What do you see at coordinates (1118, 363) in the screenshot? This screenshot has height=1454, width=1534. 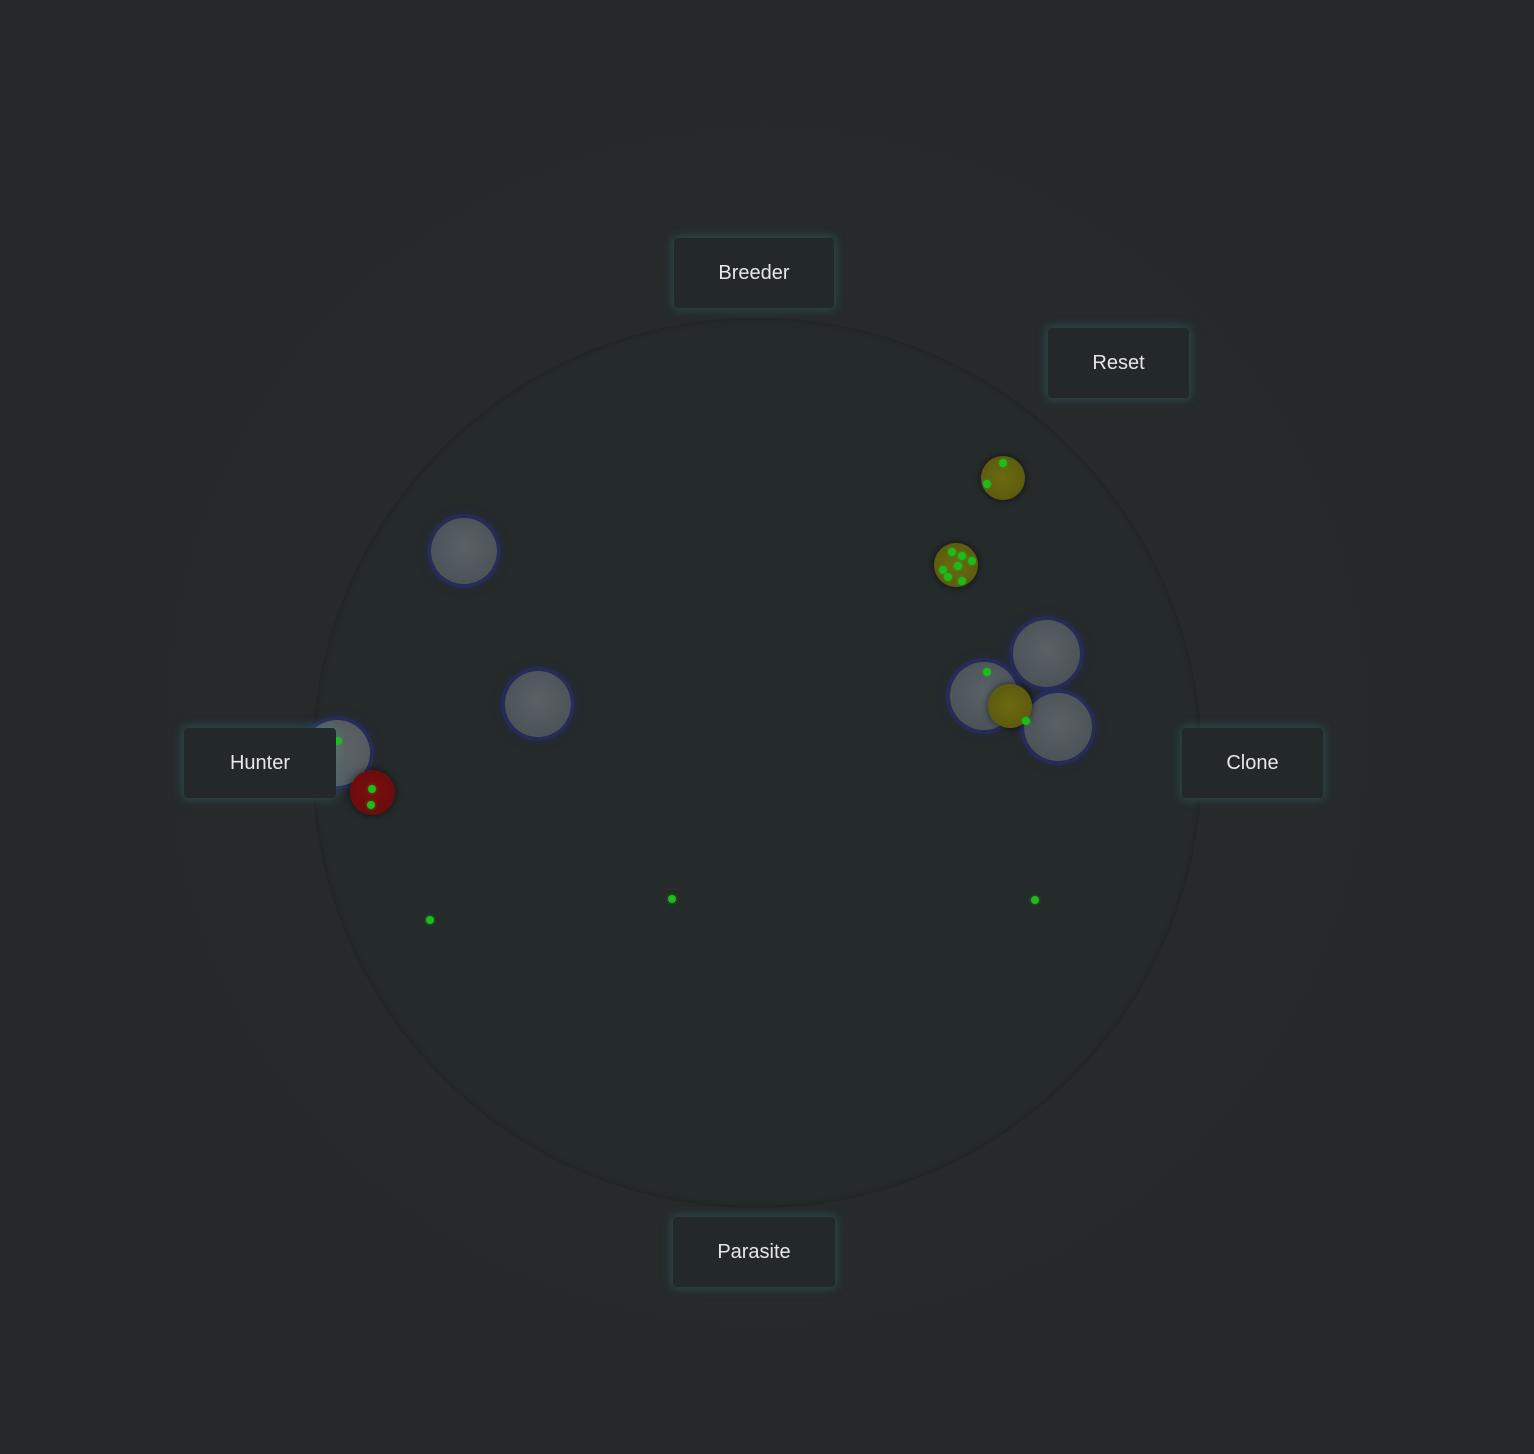 I see `reset-button: Reset` at bounding box center [1118, 363].